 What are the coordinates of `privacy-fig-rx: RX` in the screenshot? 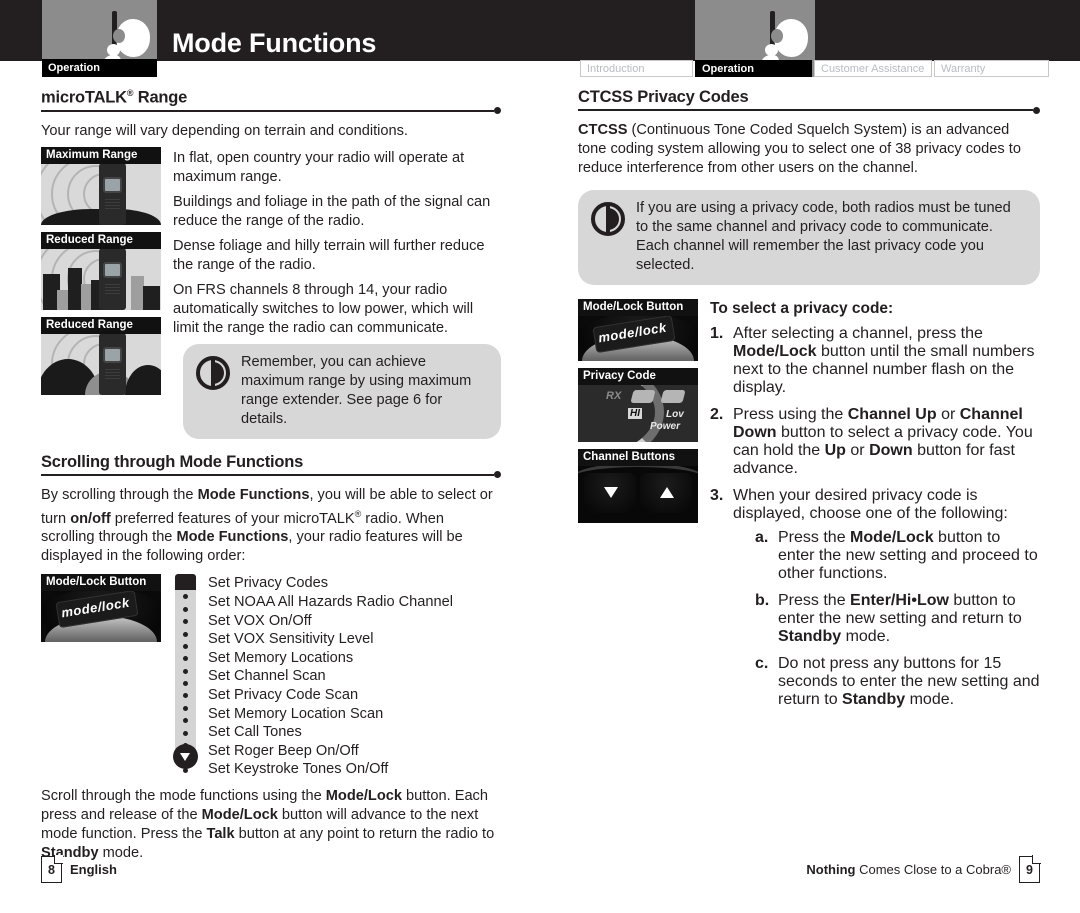 It's located at (614, 396).